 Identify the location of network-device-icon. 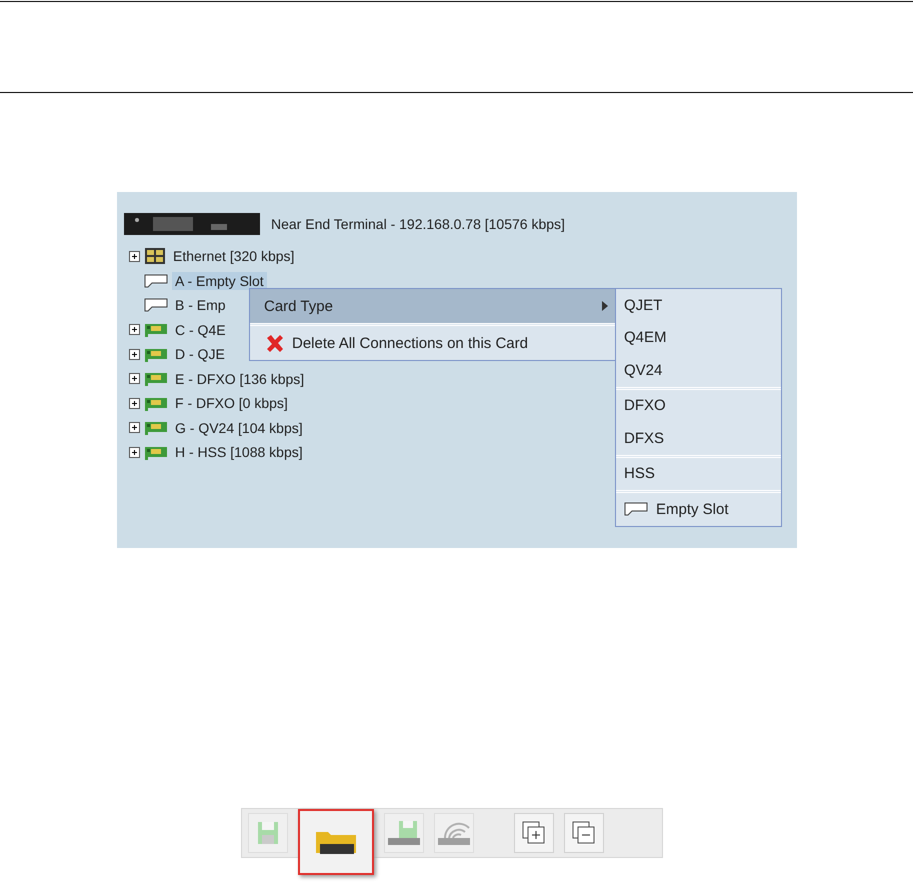
(193, 224).